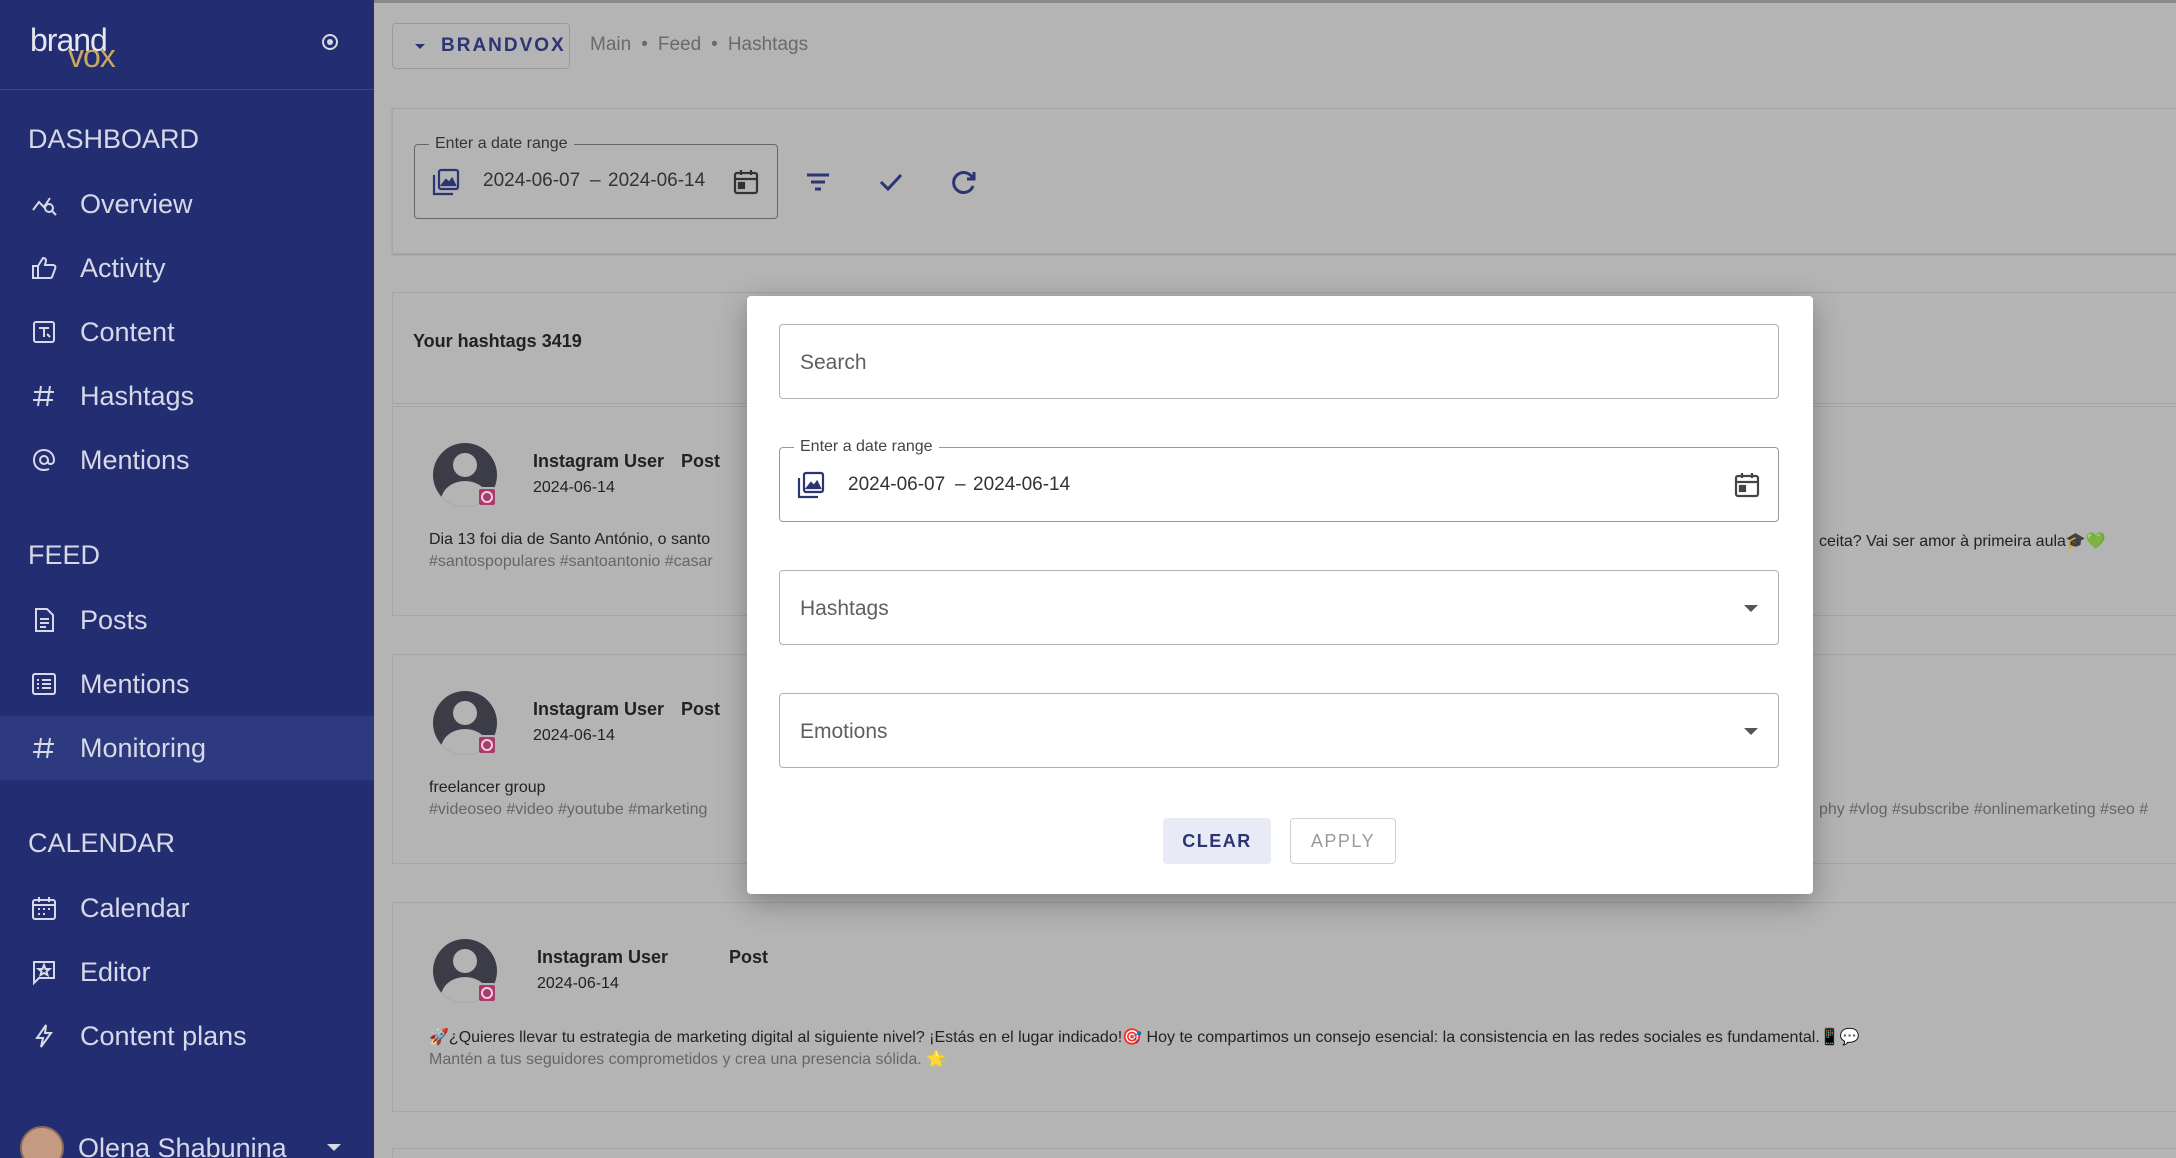 Image resolution: width=2176 pixels, height=1158 pixels. What do you see at coordinates (1217, 841) in the screenshot?
I see `clear-button: CLEAR` at bounding box center [1217, 841].